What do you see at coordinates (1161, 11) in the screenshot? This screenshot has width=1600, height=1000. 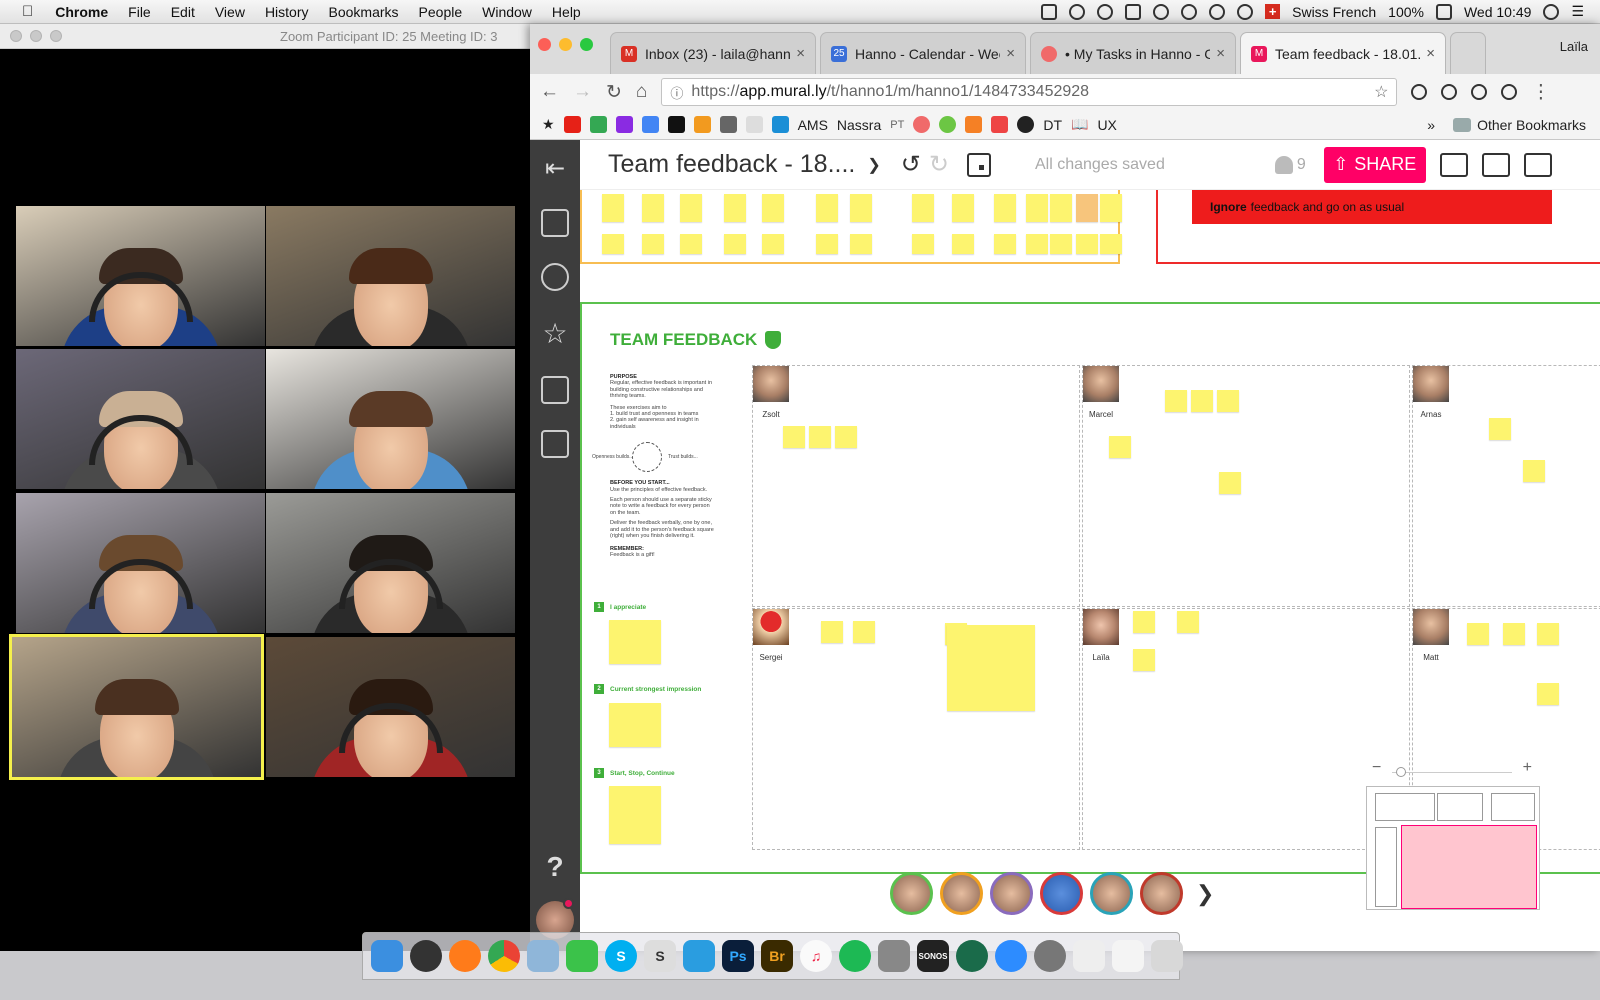 I see `lock-icon` at bounding box center [1161, 11].